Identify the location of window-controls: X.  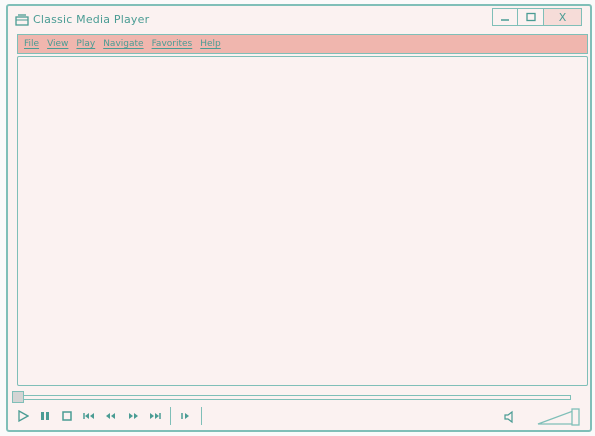
(537, 18).